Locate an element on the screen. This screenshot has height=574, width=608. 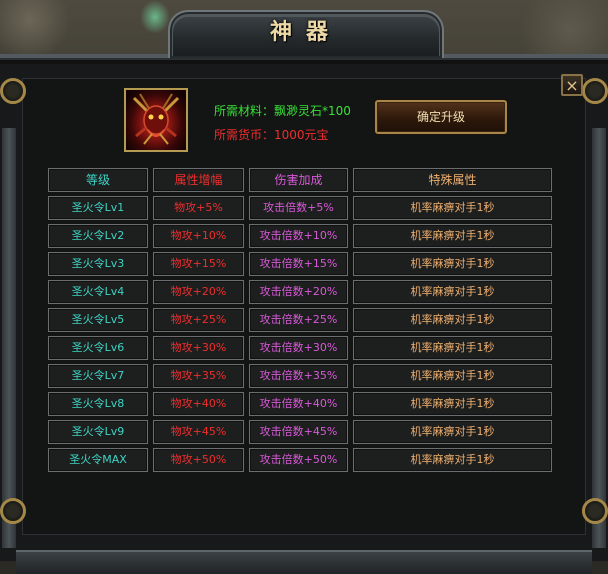
row-6-level: 圣火令Lv6 is located at coordinates (98, 348).